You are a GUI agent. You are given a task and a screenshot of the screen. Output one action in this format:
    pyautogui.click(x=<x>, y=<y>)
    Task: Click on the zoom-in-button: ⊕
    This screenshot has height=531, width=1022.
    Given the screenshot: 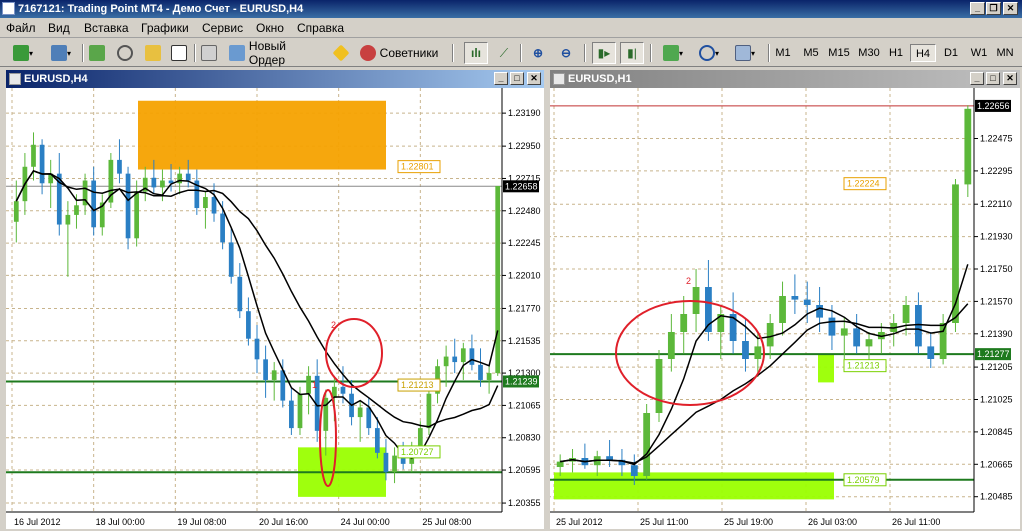 What is the action you would take?
    pyautogui.click(x=538, y=53)
    